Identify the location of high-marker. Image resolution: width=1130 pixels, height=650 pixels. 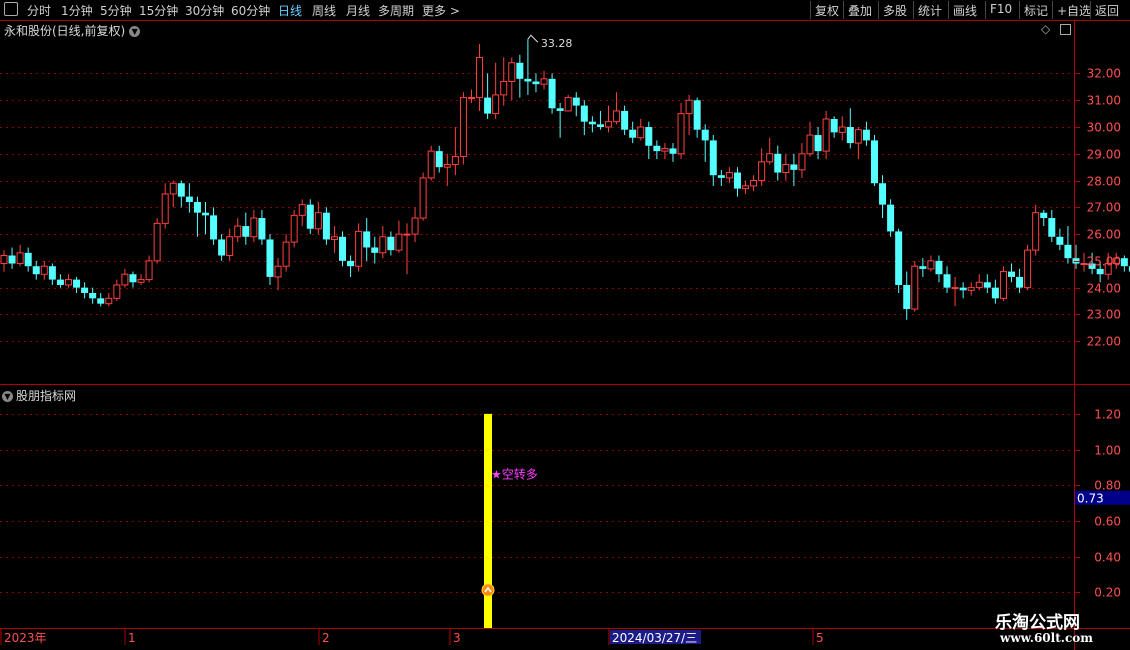
(533, 38).